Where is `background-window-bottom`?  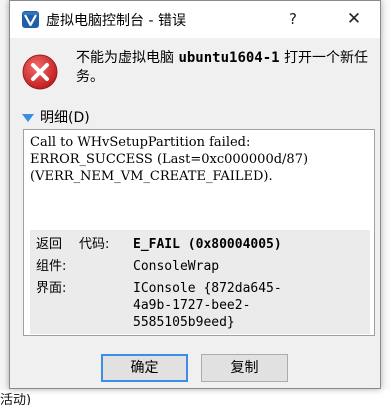
background-window-bottom is located at coordinates (195, 397).